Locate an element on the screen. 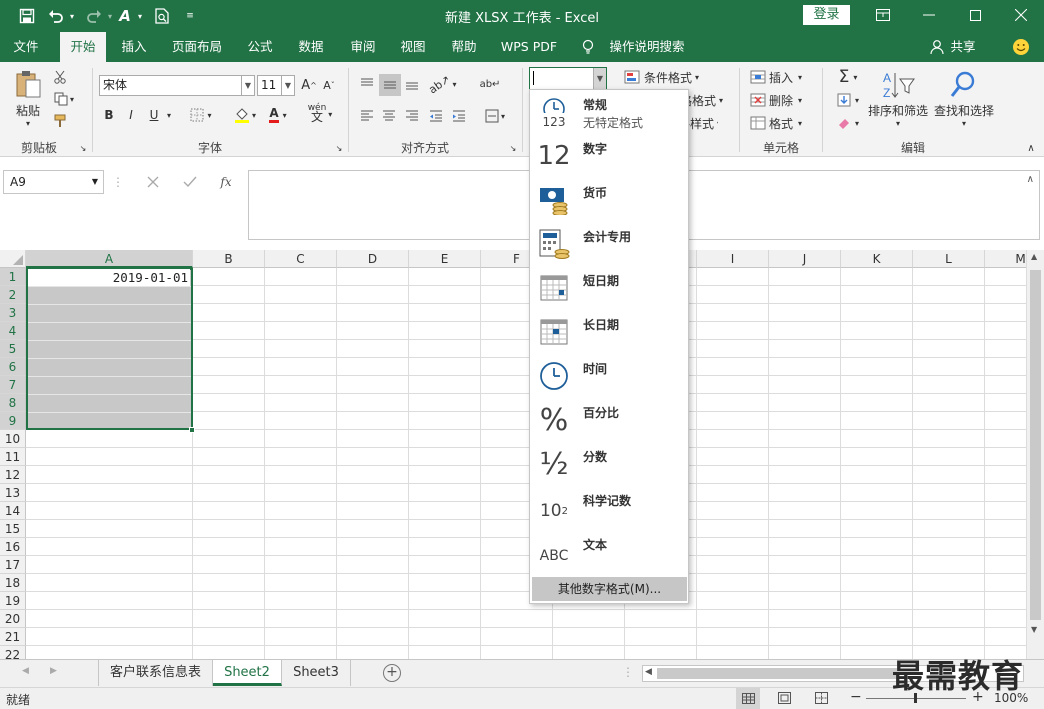 This screenshot has height=709, width=1044. sheet-prev-icon: ◀ is located at coordinates (25, 671).